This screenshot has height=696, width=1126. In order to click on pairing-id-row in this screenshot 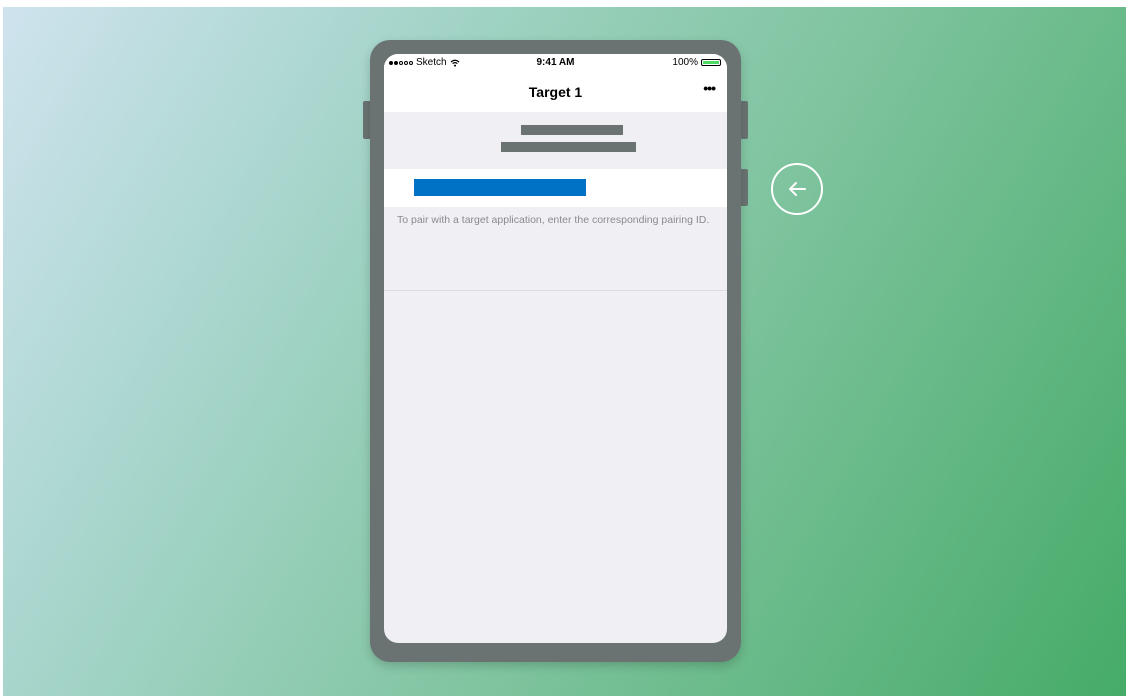, I will do `click(555, 188)`.